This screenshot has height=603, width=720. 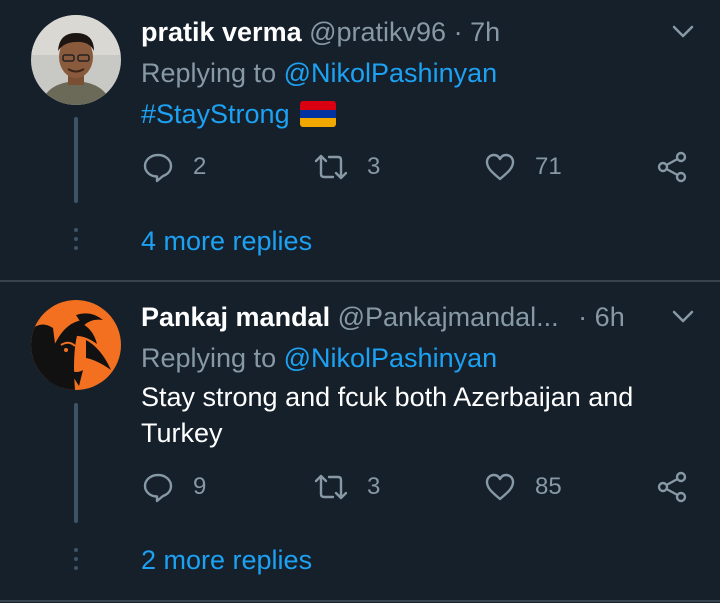 What do you see at coordinates (173, 487) in the screenshot?
I see `reply-button: 9` at bounding box center [173, 487].